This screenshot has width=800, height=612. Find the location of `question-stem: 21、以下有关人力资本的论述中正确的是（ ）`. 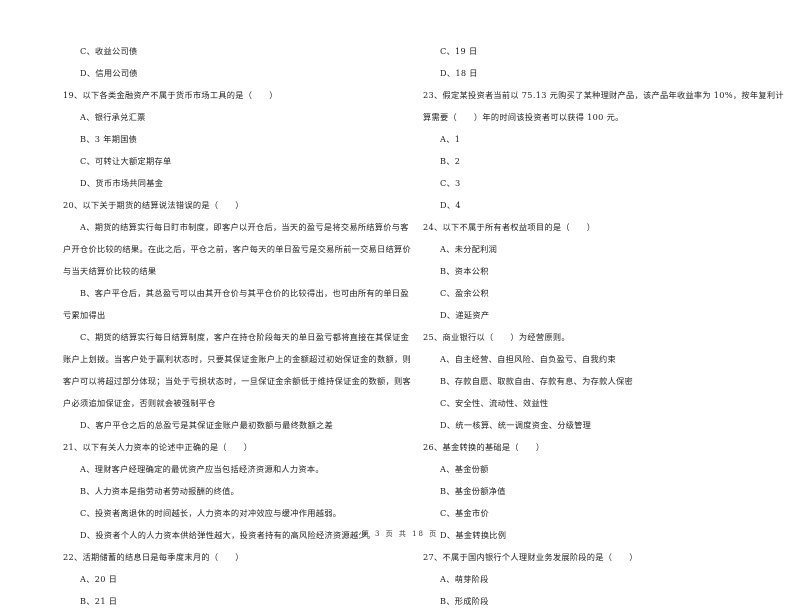

question-stem: 21、以下有关人力资本的论述中正确的是（ ） is located at coordinates (158, 447).